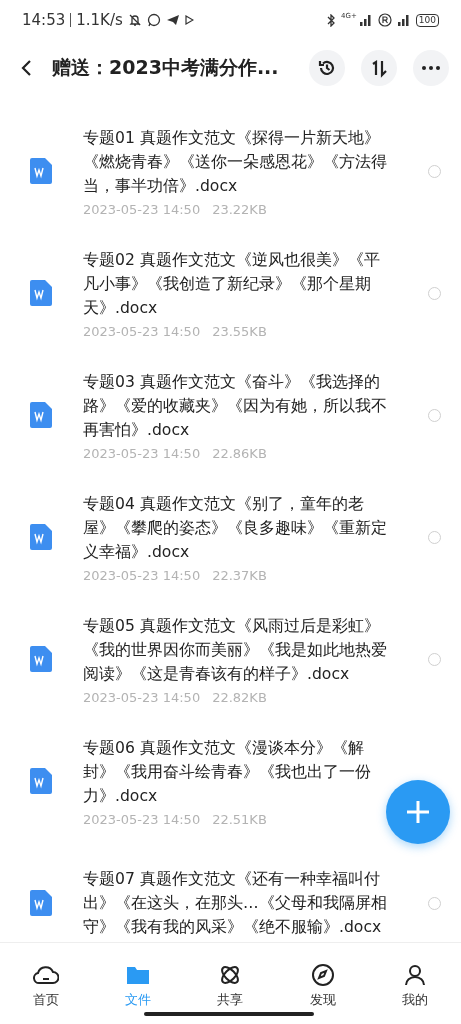 This screenshot has width=461, height=1024. Describe the element at coordinates (26, 68) in the screenshot. I see `back-icon` at that location.